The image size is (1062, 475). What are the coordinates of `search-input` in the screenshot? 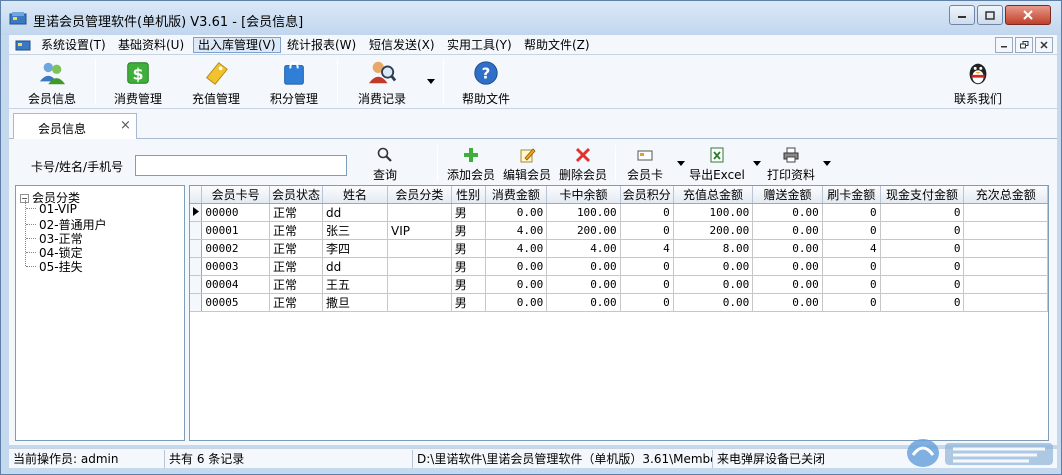 It's located at (241, 165).